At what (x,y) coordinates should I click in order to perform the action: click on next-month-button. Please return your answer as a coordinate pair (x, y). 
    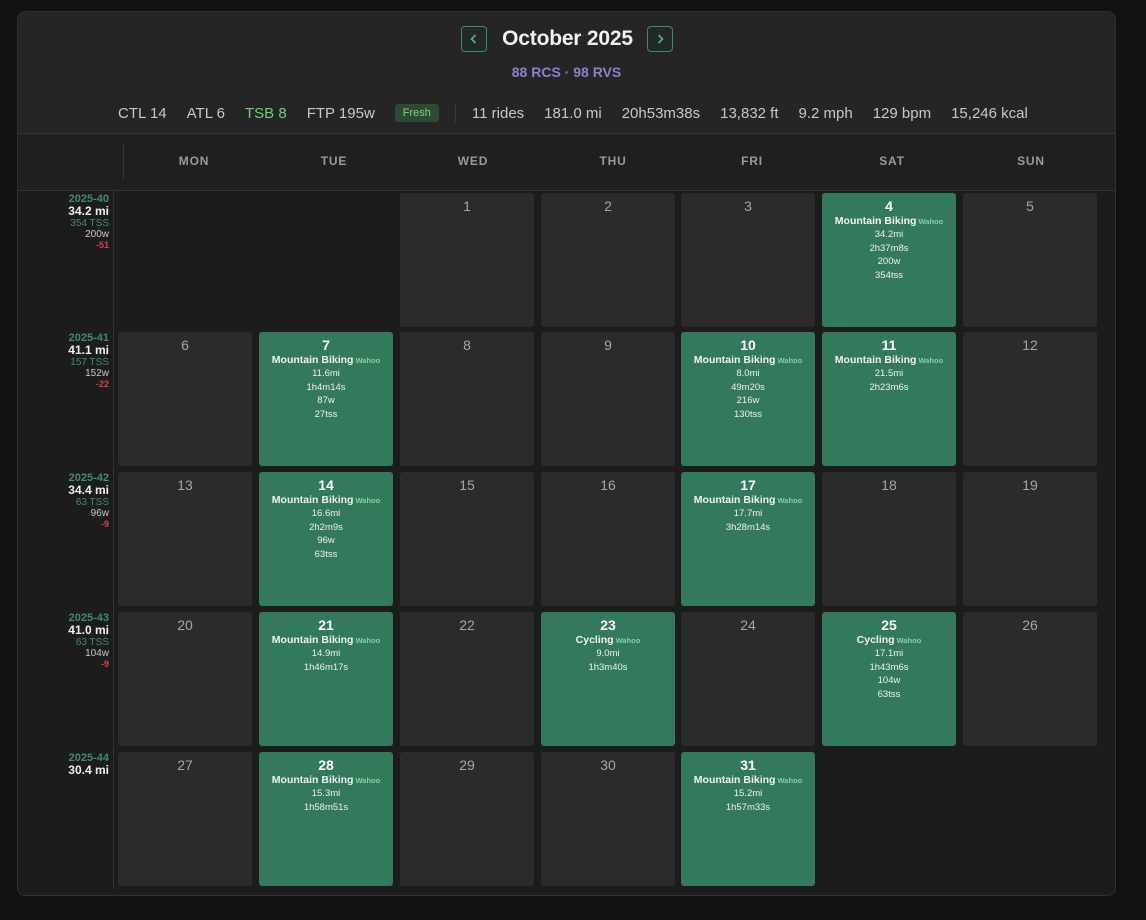
    Looking at the image, I should click on (660, 39).